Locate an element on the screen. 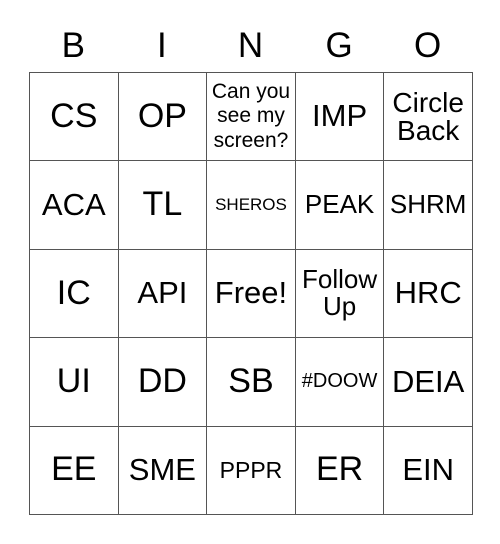 This screenshot has width=500, height=544. bingo-cell-label: ACA is located at coordinates (73, 204).